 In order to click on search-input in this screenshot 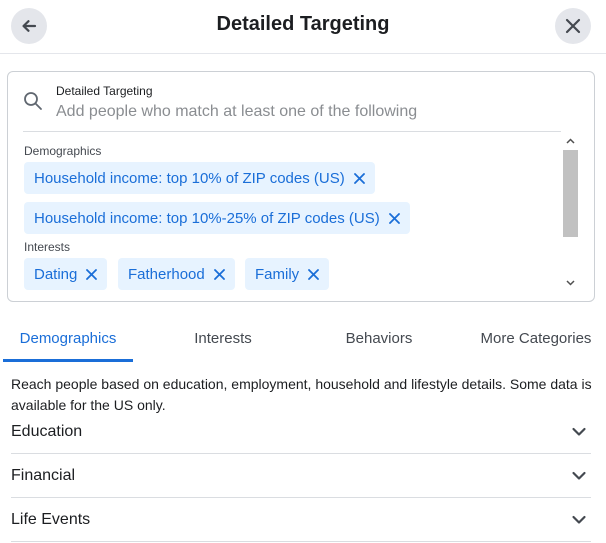, I will do `click(306, 112)`.